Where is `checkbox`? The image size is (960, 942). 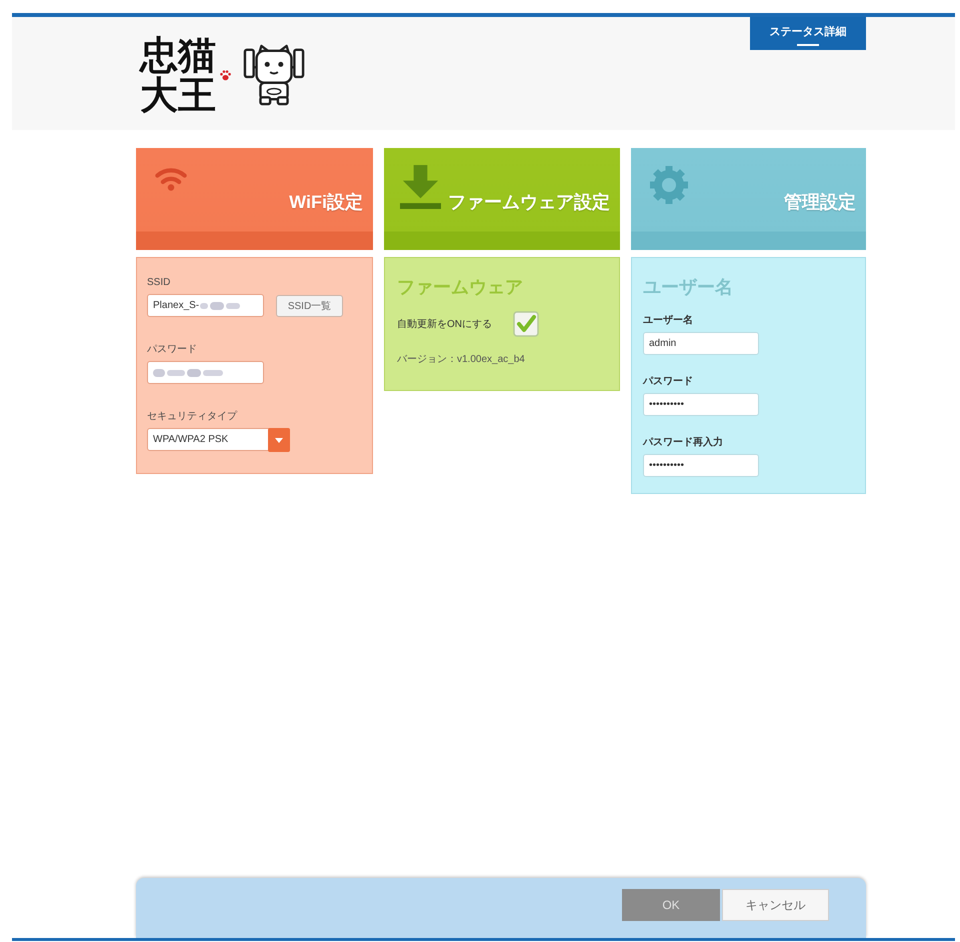
checkbox is located at coordinates (526, 324).